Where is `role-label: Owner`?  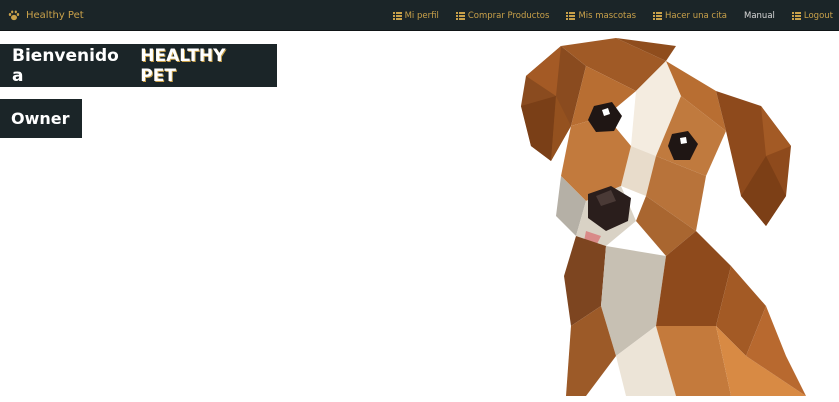
role-label: Owner is located at coordinates (40, 118).